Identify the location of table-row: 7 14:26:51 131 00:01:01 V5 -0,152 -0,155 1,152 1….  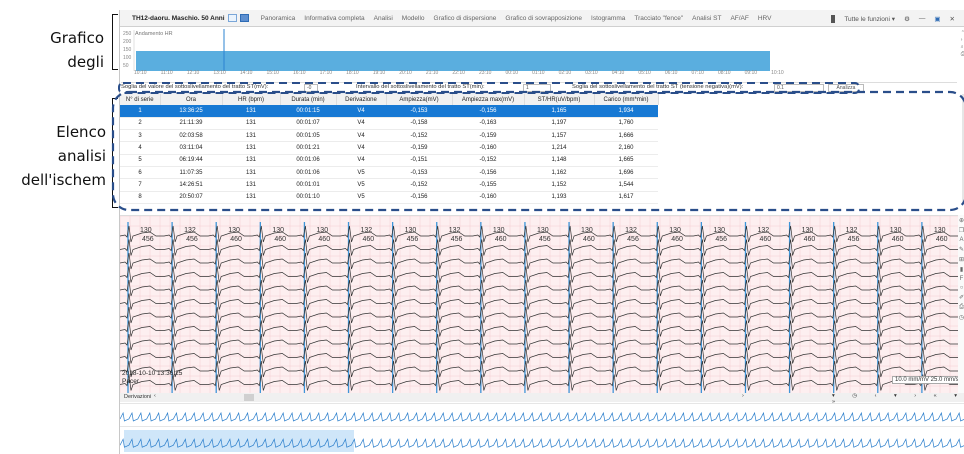
(389, 185).